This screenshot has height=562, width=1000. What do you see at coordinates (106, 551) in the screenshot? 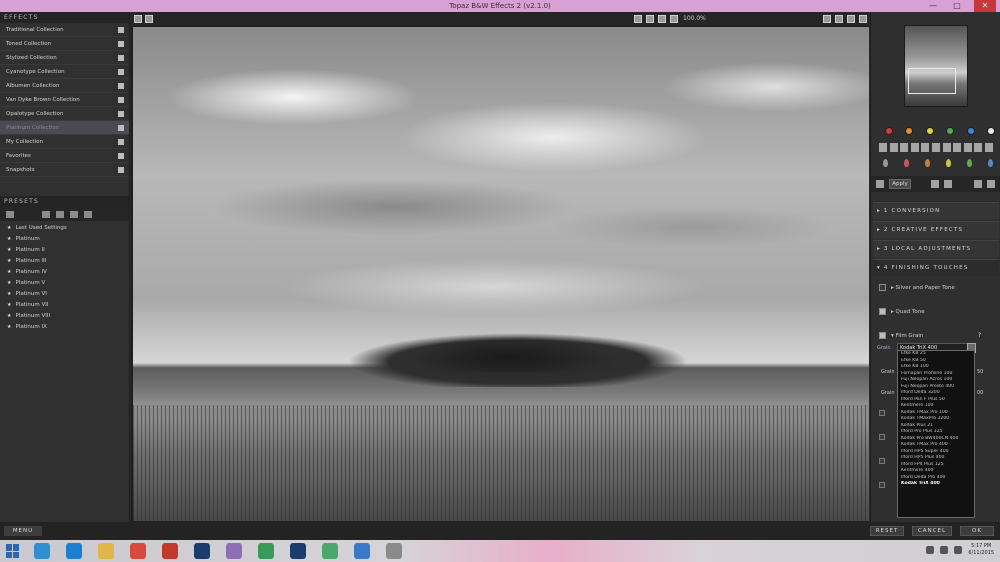
I see `folder-taskbar-icon` at bounding box center [106, 551].